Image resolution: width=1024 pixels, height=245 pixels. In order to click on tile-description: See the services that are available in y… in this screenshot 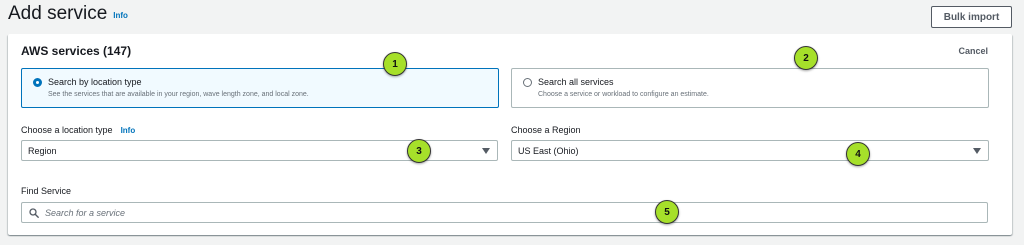, I will do `click(178, 94)`.